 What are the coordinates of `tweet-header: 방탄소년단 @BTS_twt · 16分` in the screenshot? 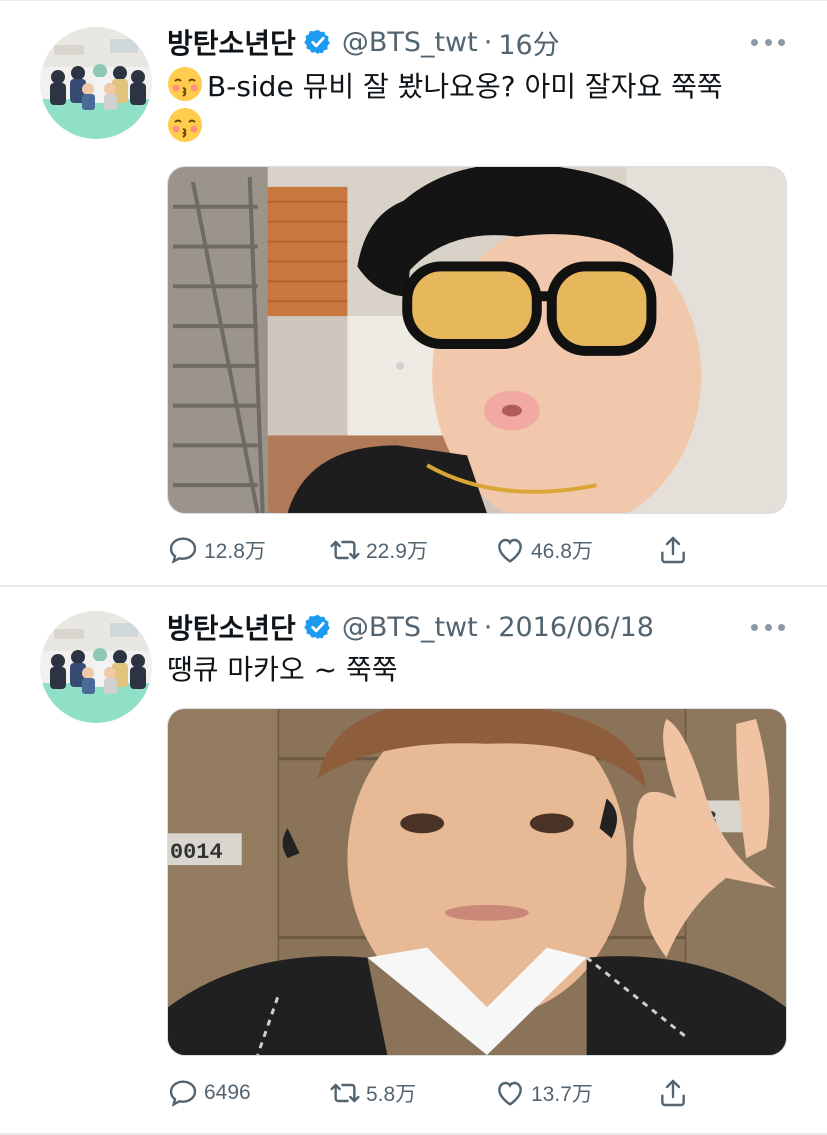 It's located at (363, 42).